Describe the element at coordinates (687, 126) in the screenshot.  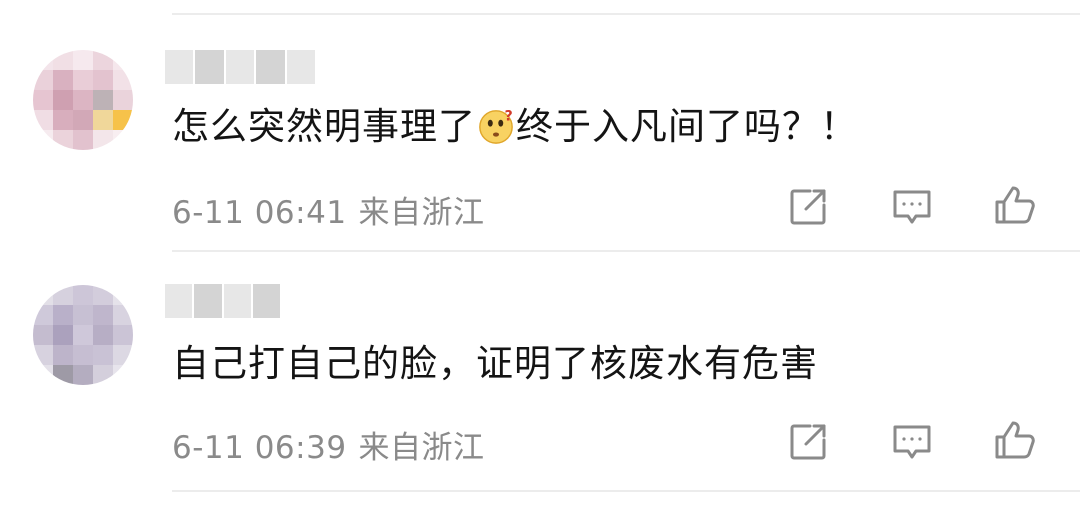
I see `comment-text-part: 终于入凡间了吗？！` at that location.